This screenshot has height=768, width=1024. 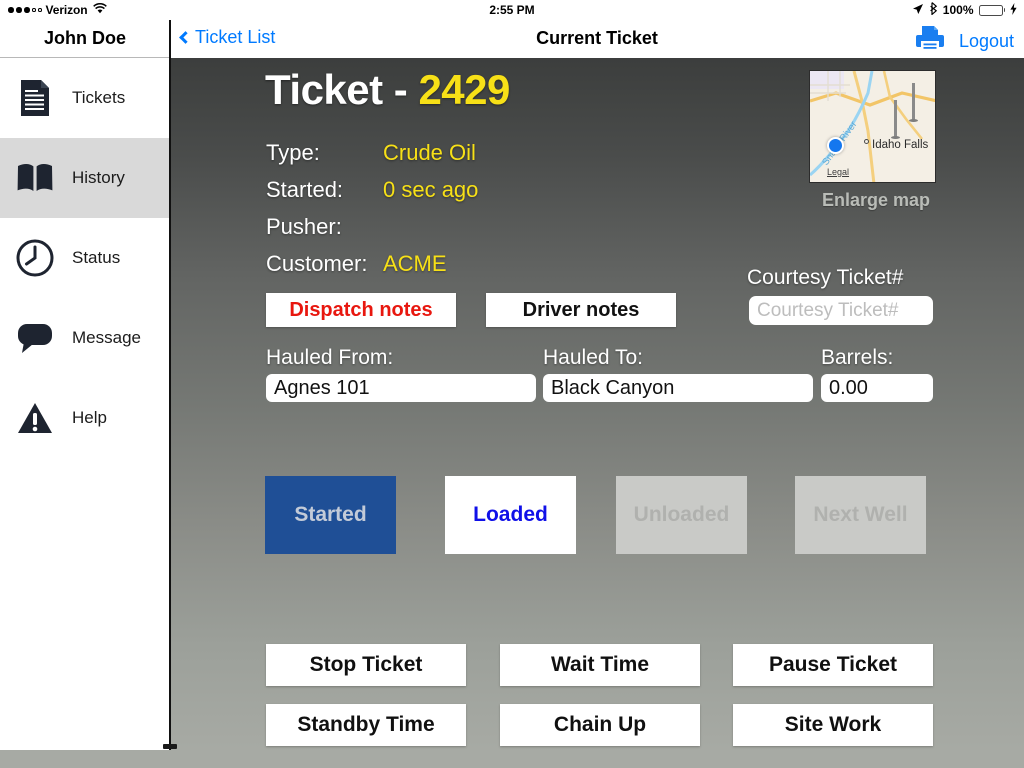 I want to click on hauled-to-group: Hauled To:, so click(x=678, y=374).